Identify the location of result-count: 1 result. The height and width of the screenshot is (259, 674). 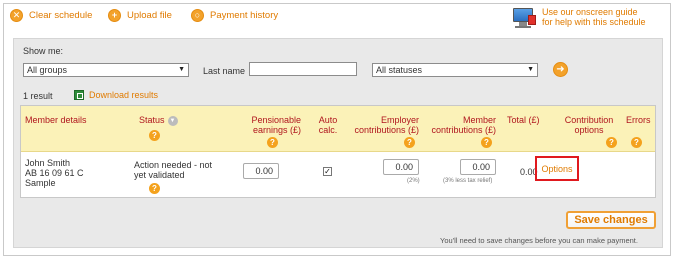
(38, 96).